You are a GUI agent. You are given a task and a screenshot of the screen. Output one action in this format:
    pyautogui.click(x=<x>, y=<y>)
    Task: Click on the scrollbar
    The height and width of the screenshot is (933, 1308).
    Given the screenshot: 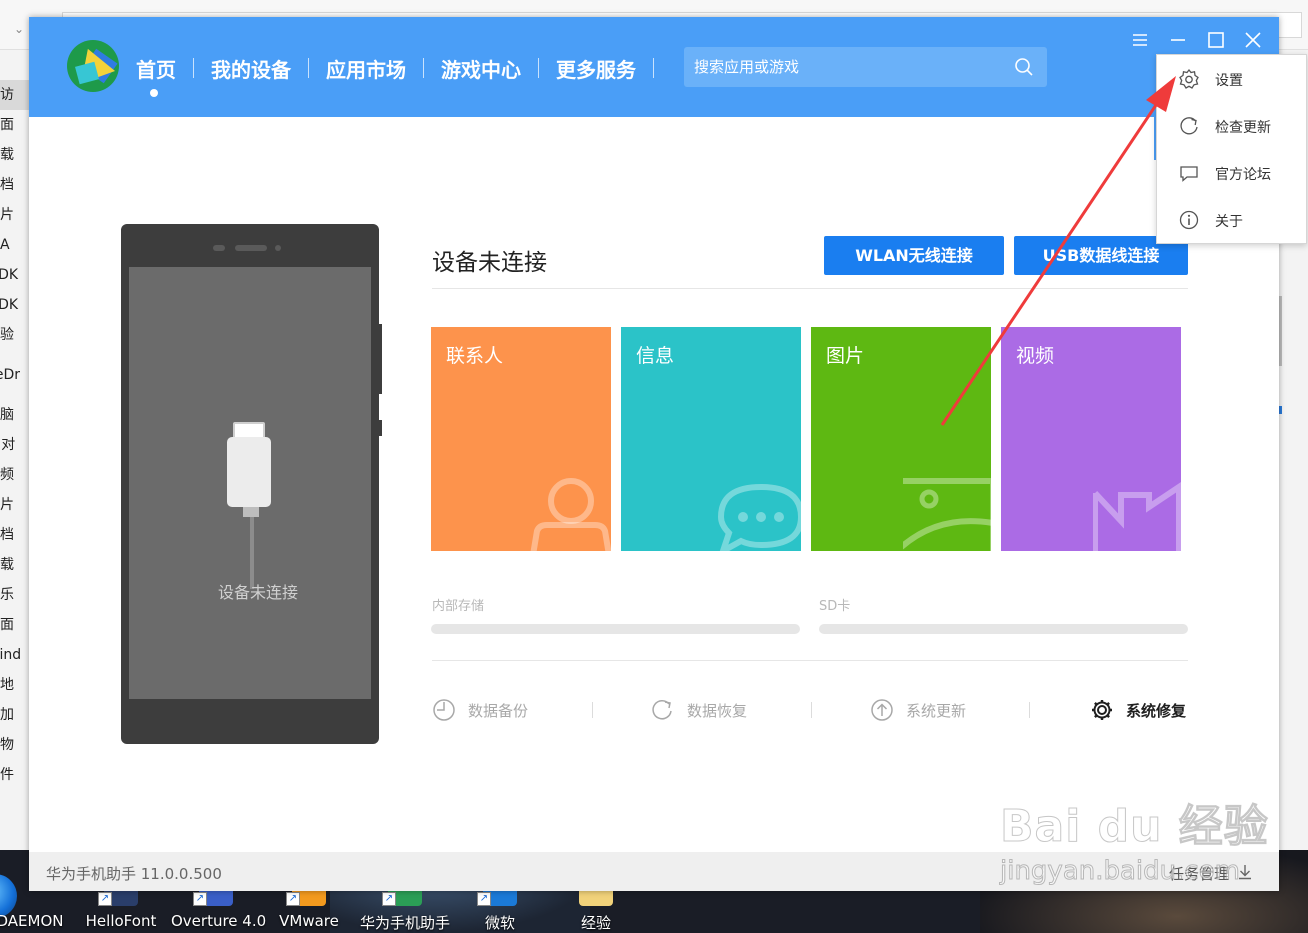 What is the action you would take?
    pyautogui.click(x=1280, y=331)
    